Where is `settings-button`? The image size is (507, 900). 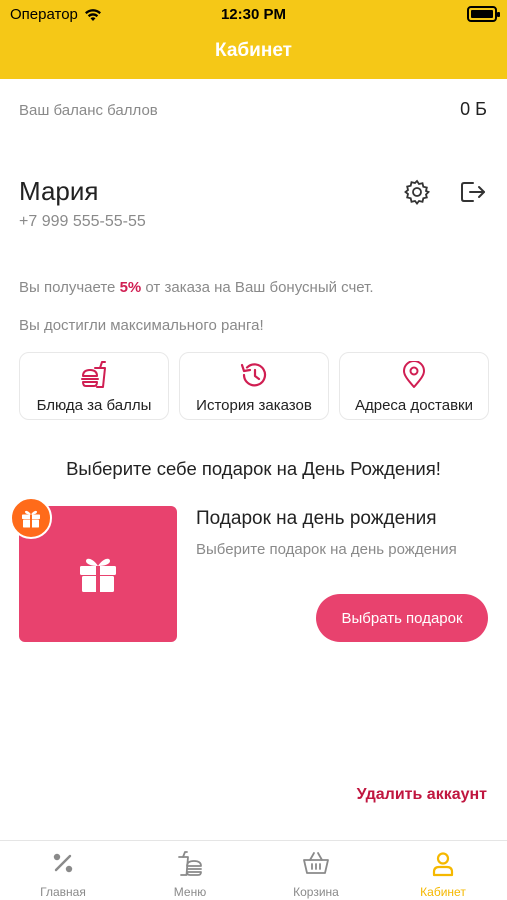 settings-button is located at coordinates (417, 192).